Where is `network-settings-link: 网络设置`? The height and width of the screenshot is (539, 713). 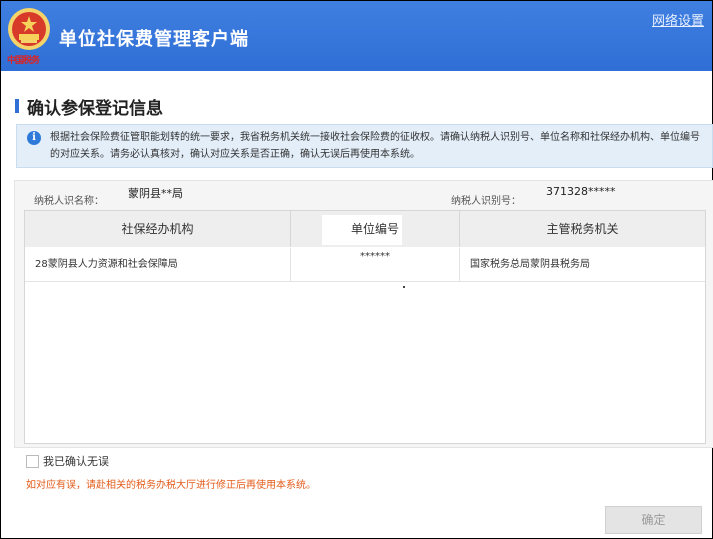 network-settings-link: 网络设置 is located at coordinates (678, 19).